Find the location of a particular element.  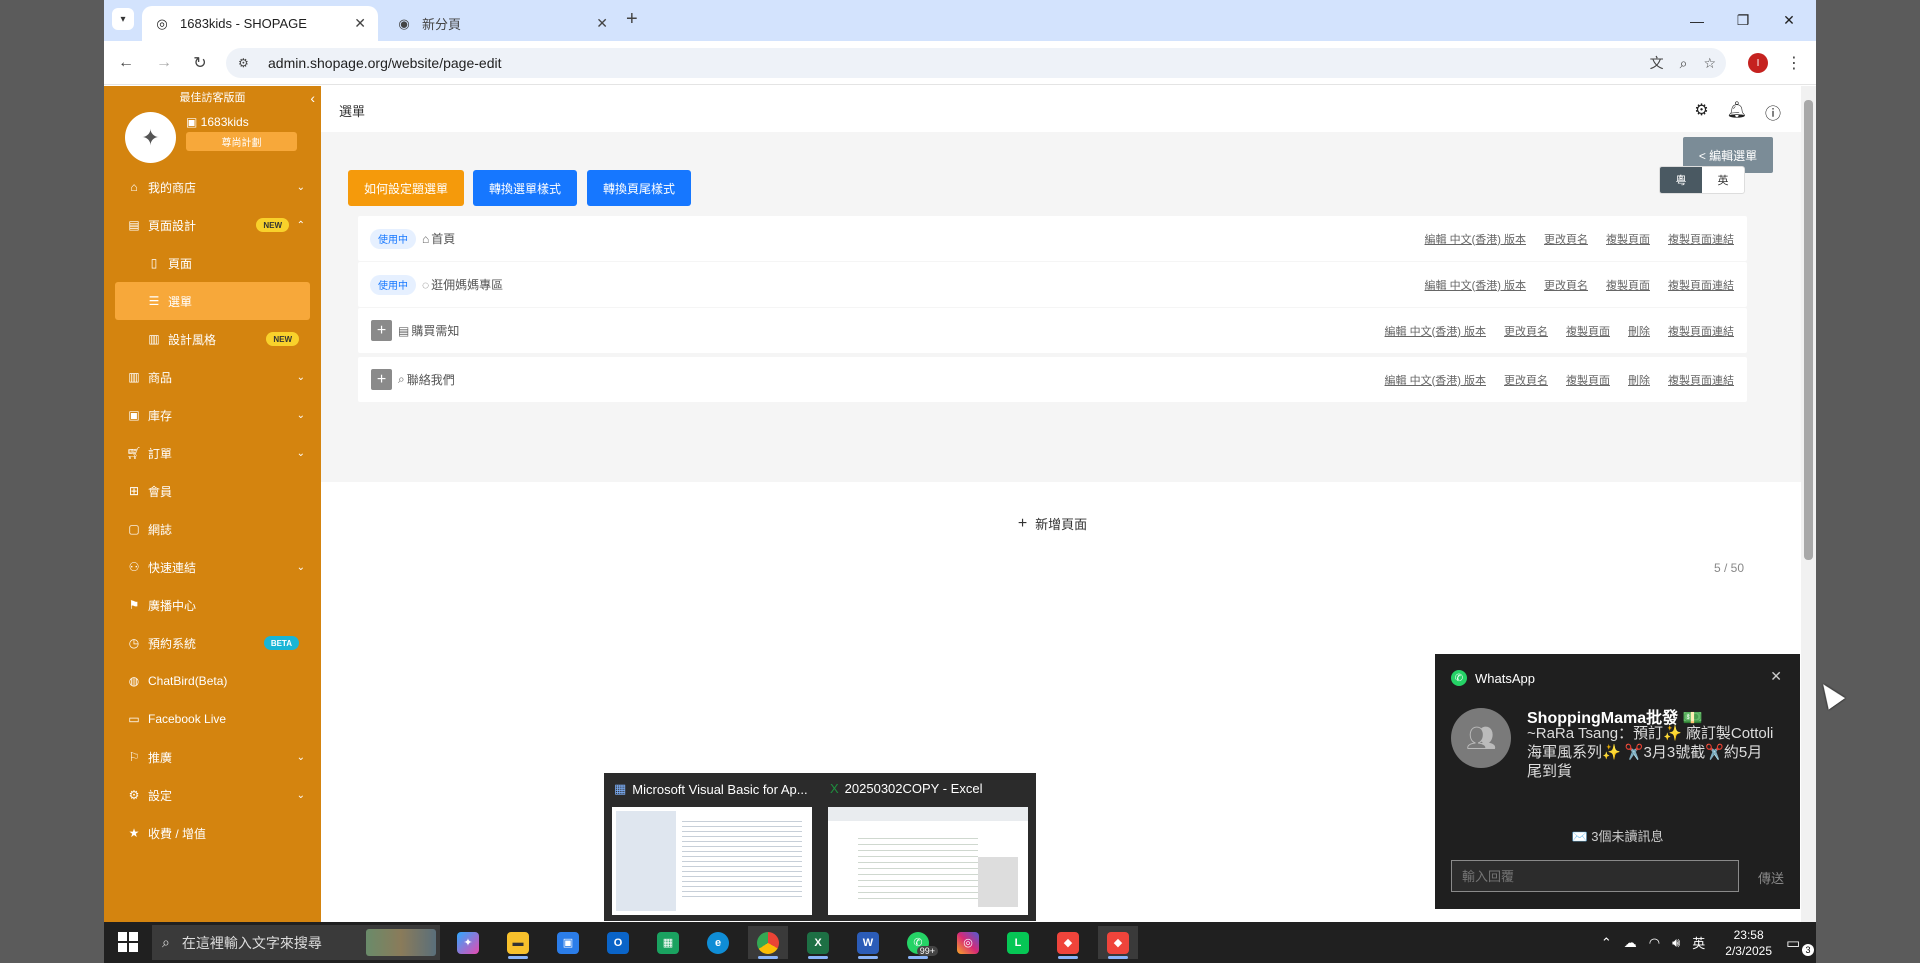

wifi-icon: ◠ is located at coordinates (1654, 943).